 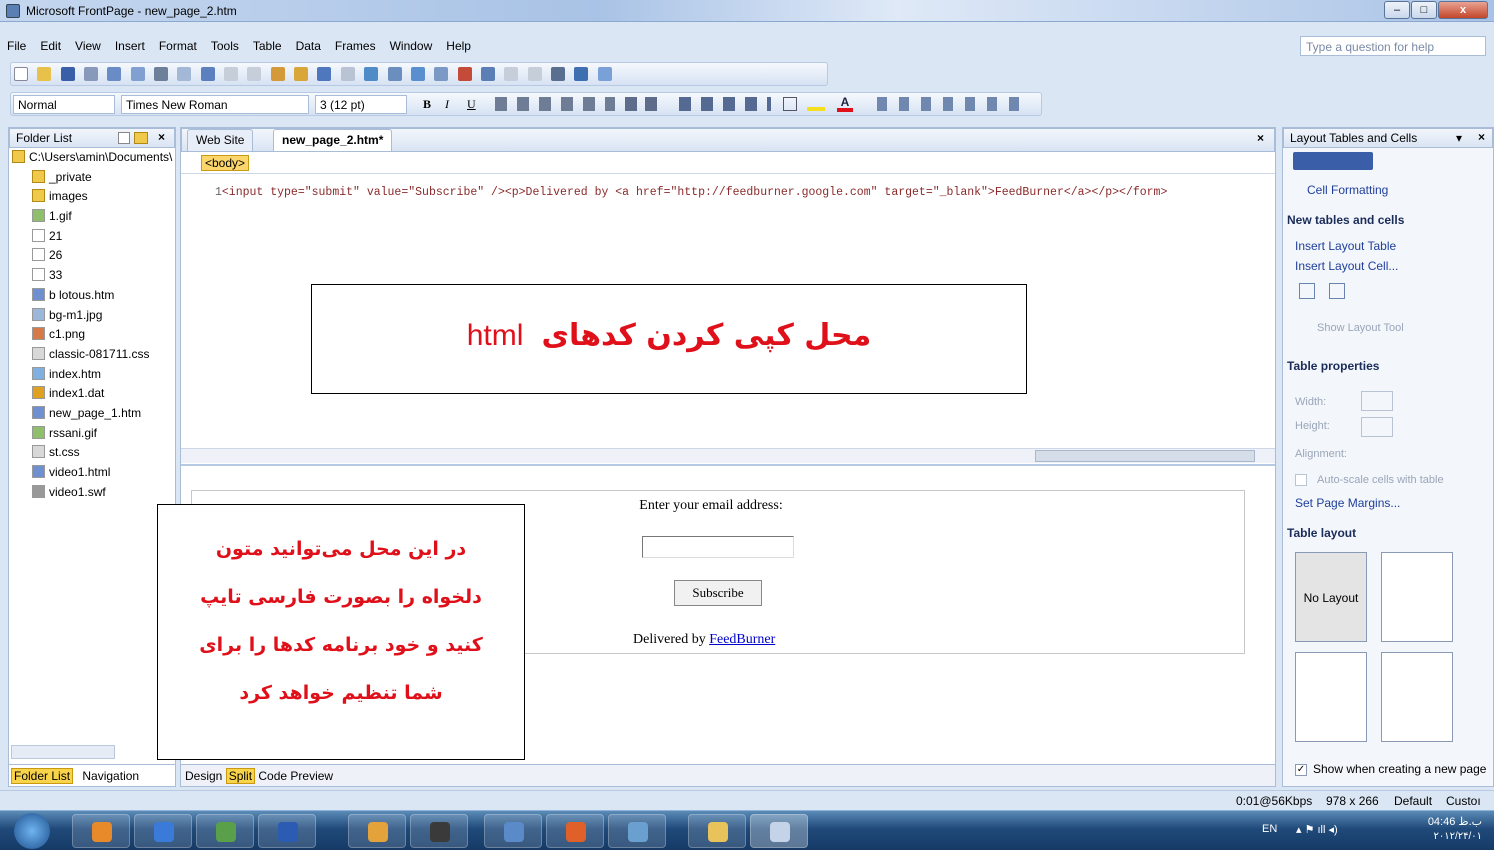 What do you see at coordinates (225, 44) in the screenshot?
I see `menu-tools: Tools` at bounding box center [225, 44].